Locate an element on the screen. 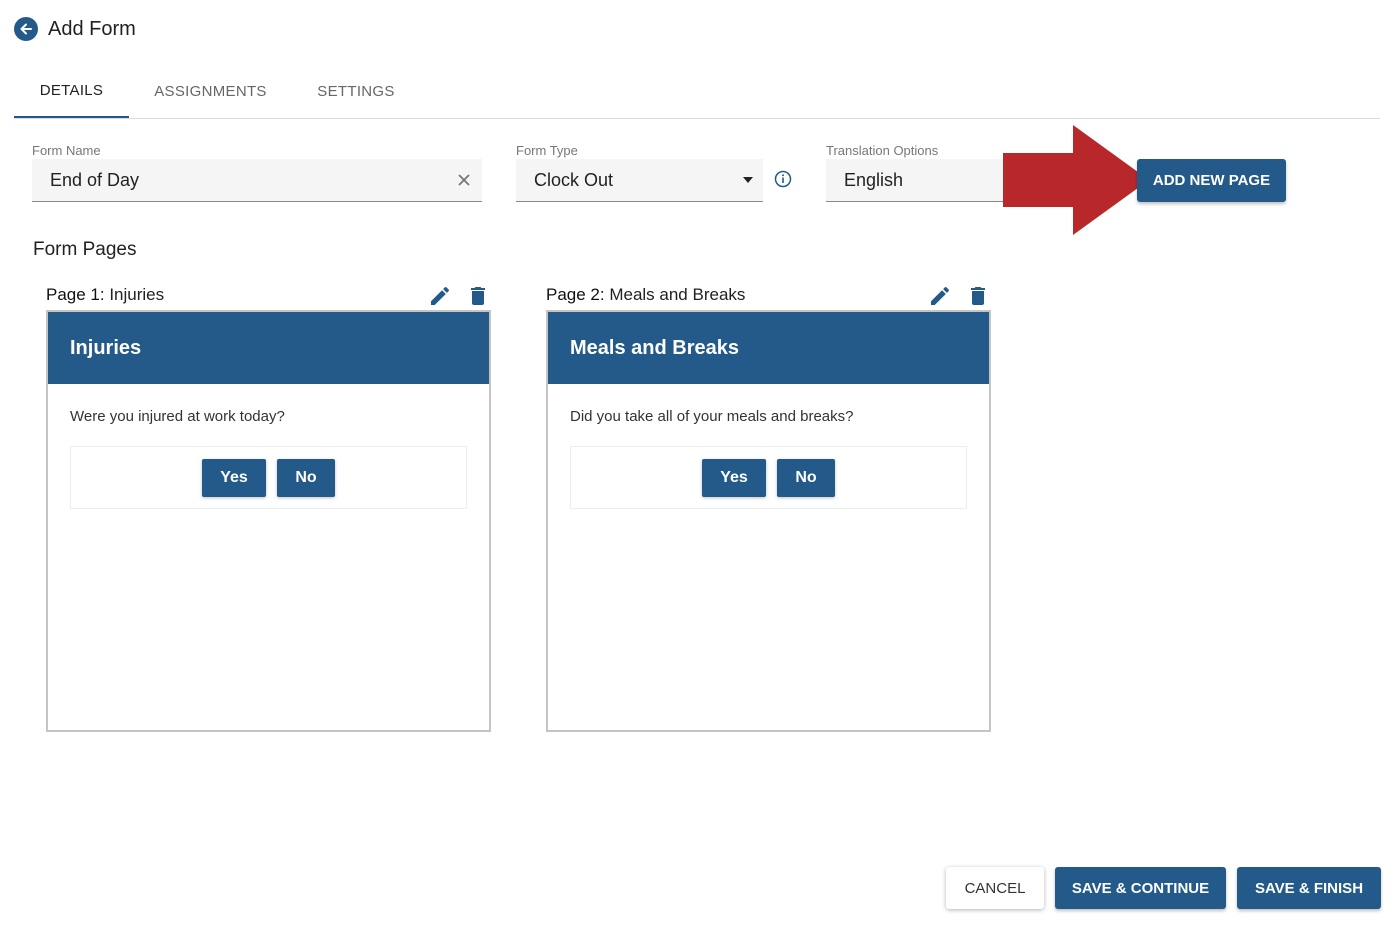 This screenshot has width=1397, height=927. page-card-1-header: Injuries is located at coordinates (268, 348).